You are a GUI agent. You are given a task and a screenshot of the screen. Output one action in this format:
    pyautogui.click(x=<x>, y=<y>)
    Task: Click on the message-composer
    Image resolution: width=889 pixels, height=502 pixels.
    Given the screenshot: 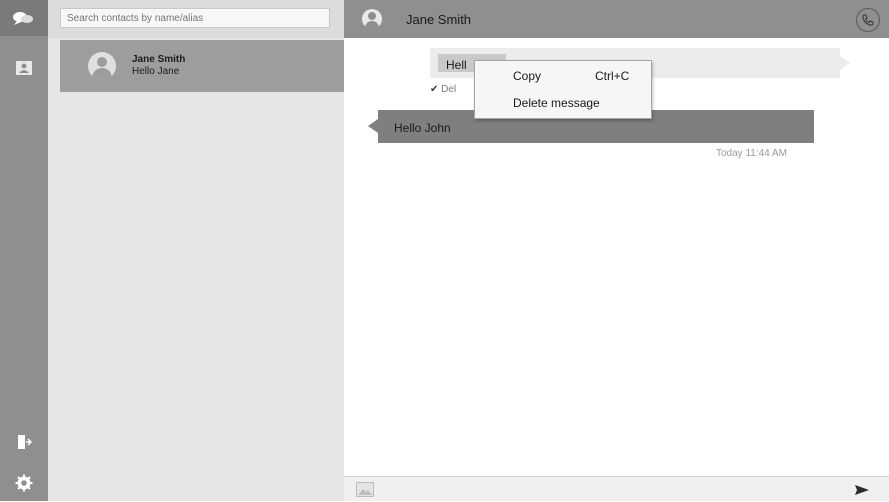 What is the action you would take?
    pyautogui.click(x=616, y=488)
    